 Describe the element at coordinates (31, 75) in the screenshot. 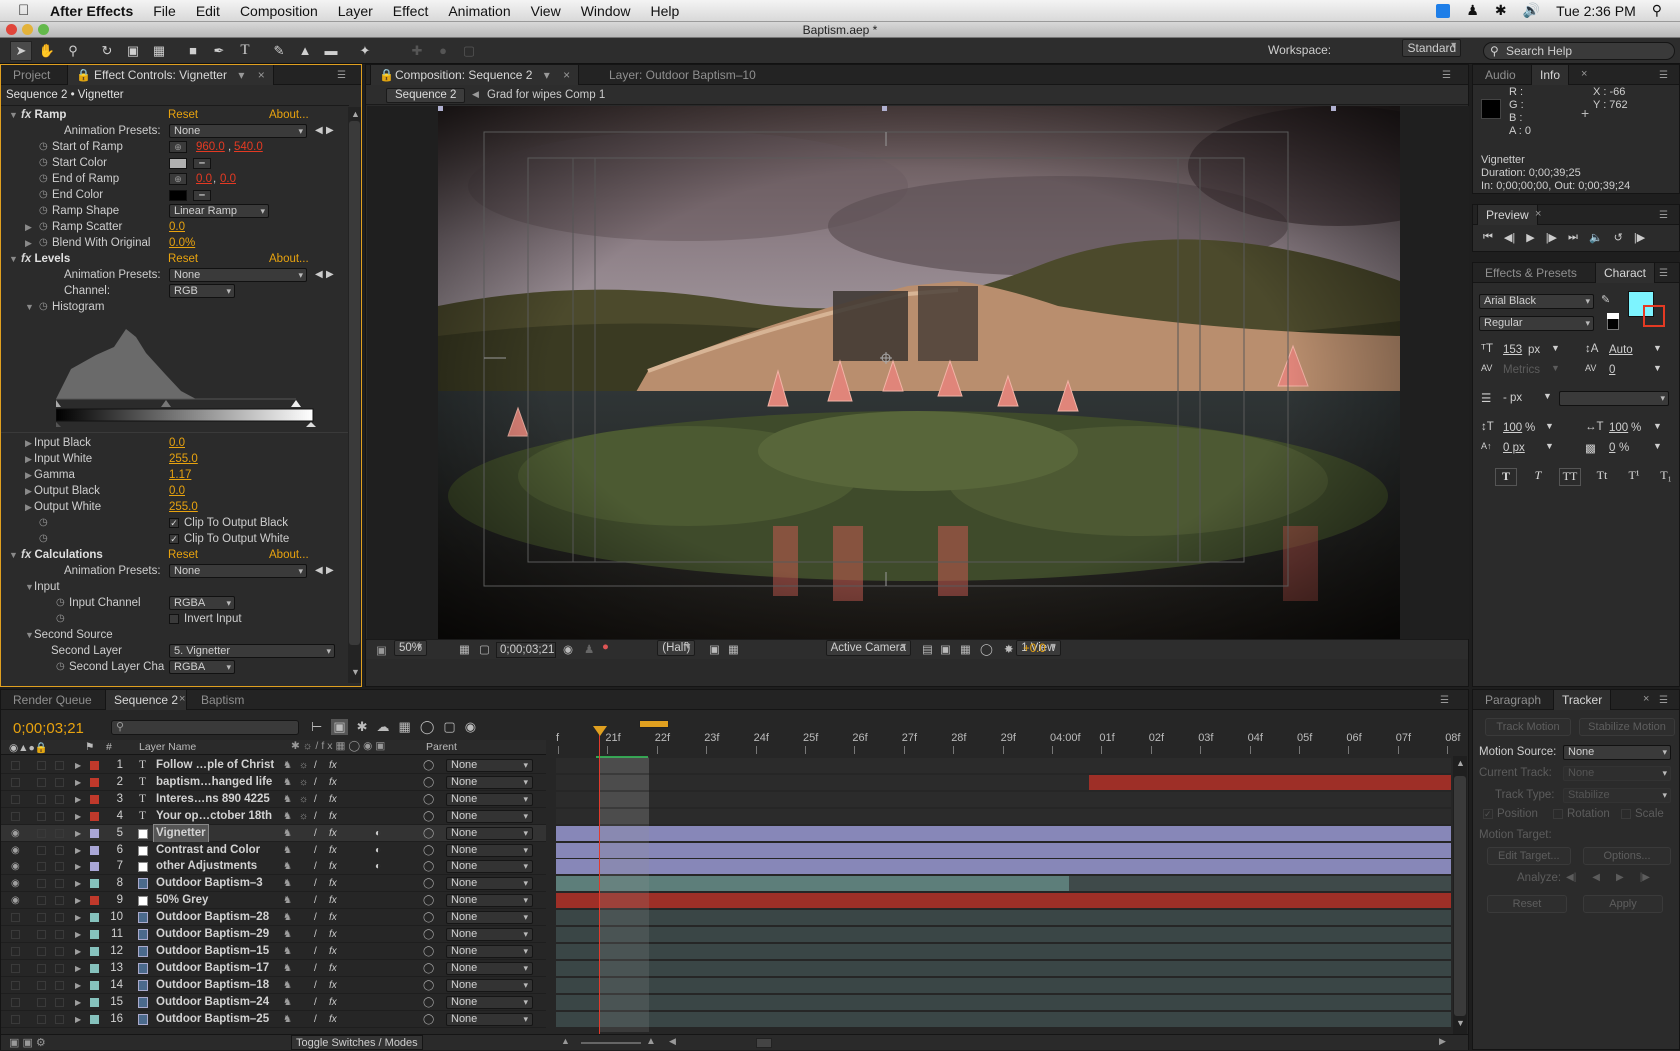

I see `tab-project: Project` at that location.